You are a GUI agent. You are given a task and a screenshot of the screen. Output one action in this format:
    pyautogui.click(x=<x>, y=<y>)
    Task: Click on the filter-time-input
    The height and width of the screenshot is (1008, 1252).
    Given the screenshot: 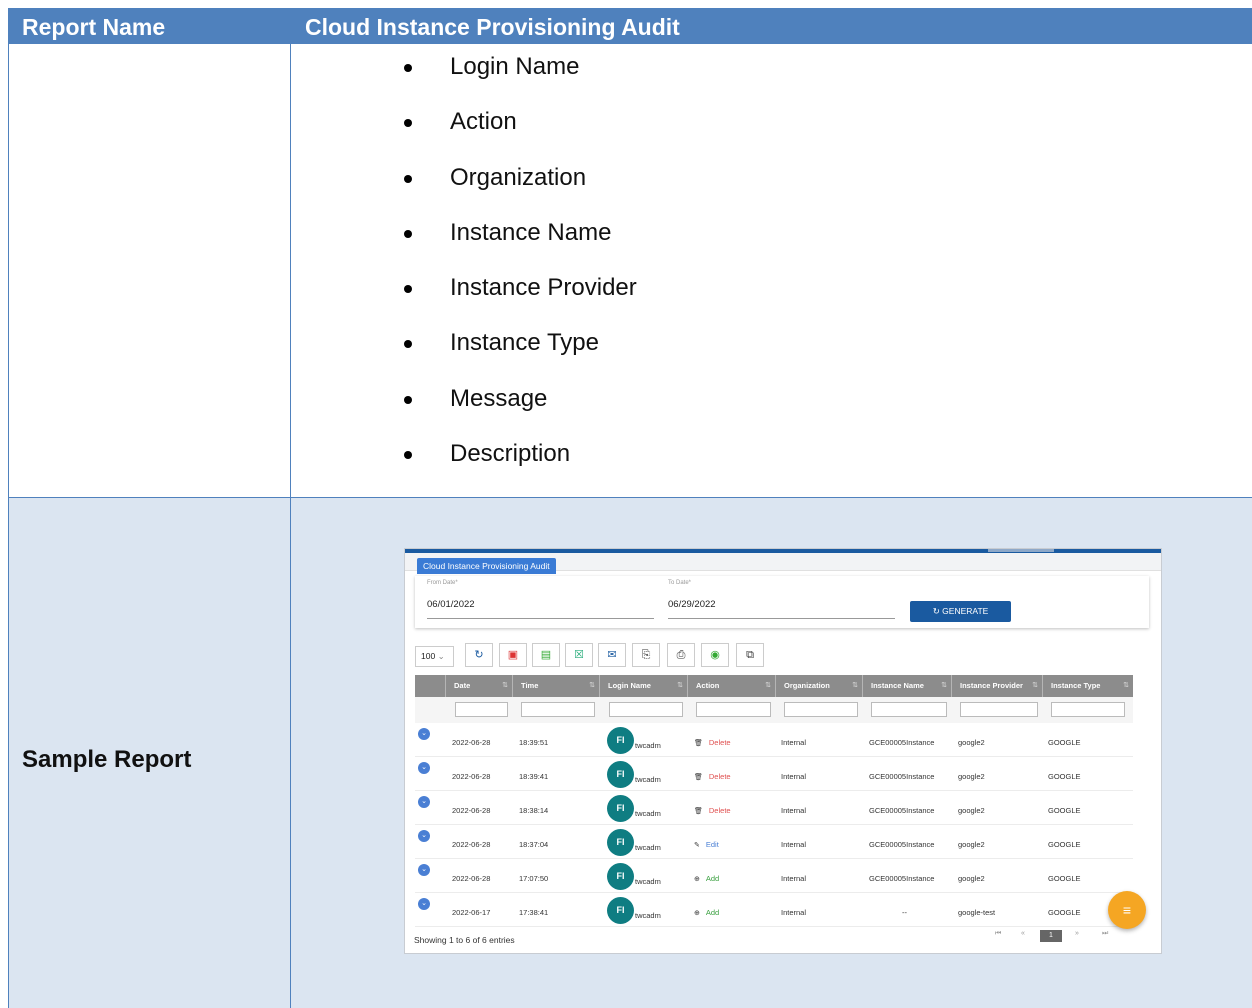 What is the action you would take?
    pyautogui.click(x=558, y=709)
    